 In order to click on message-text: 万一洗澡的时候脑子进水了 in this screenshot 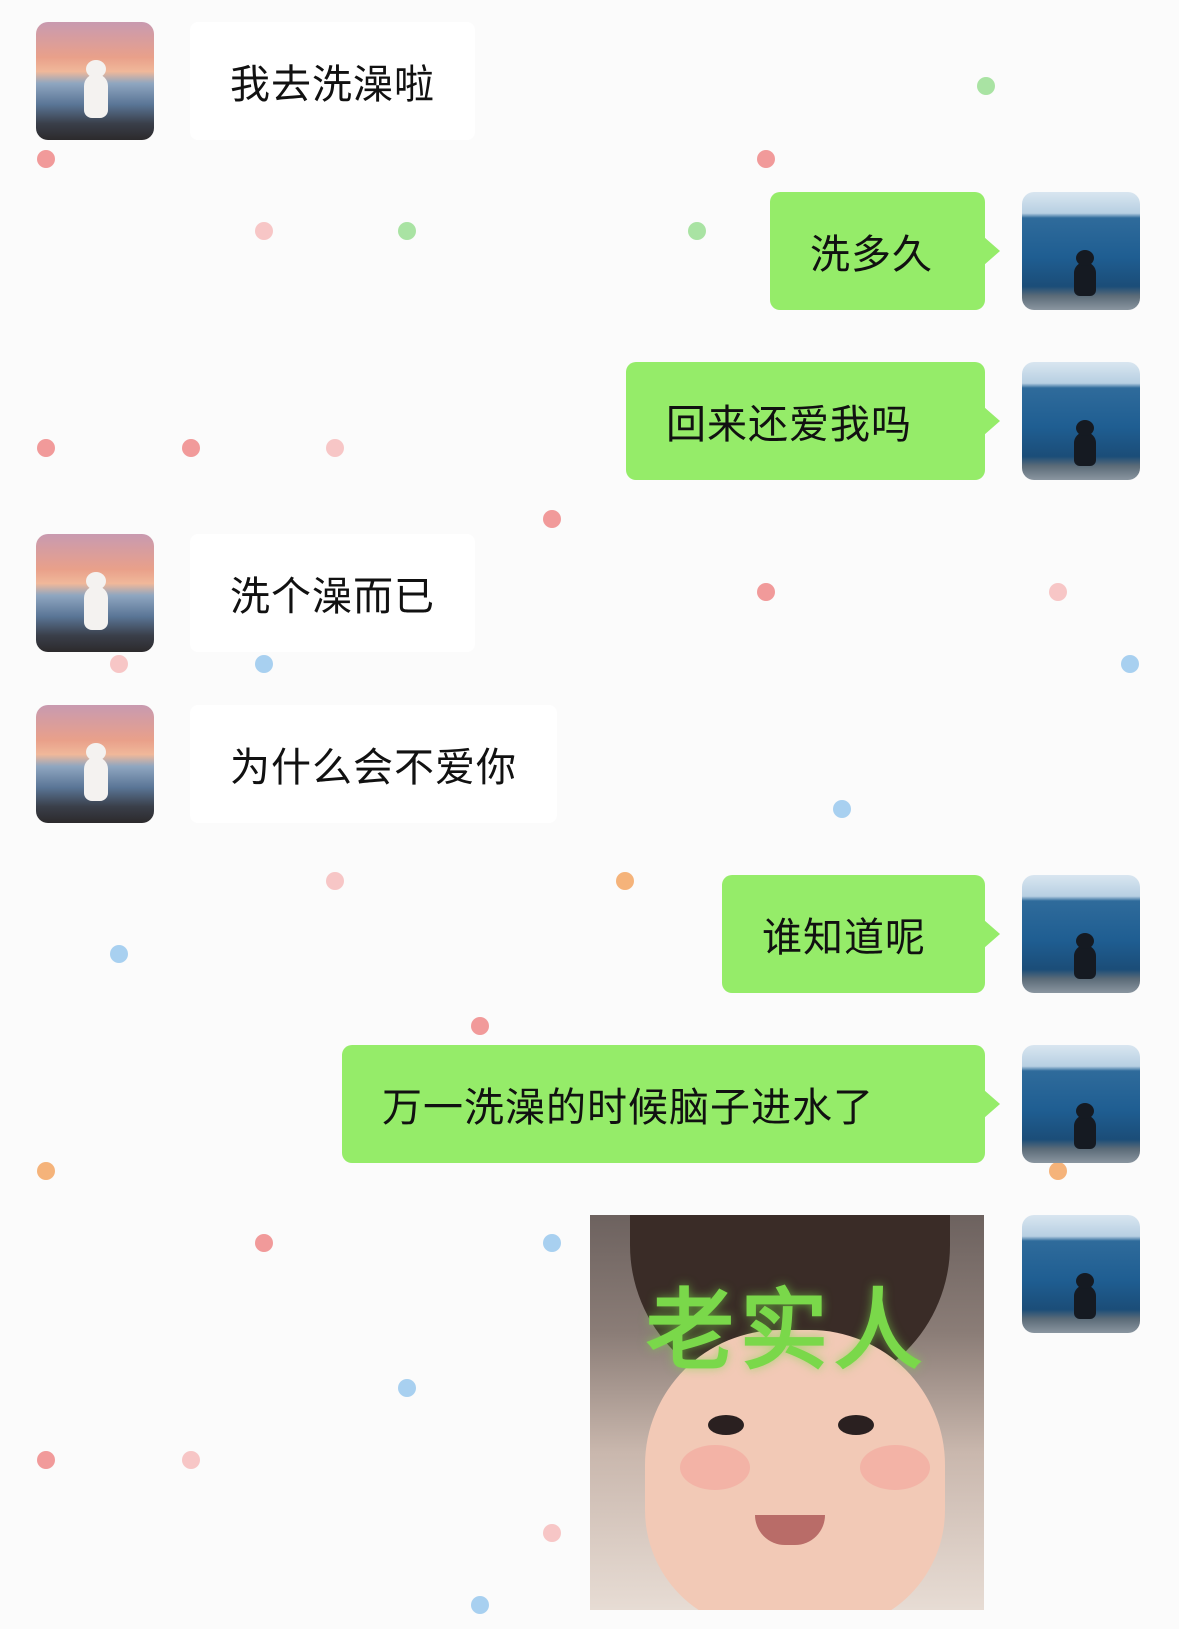, I will do `click(628, 1108)`.